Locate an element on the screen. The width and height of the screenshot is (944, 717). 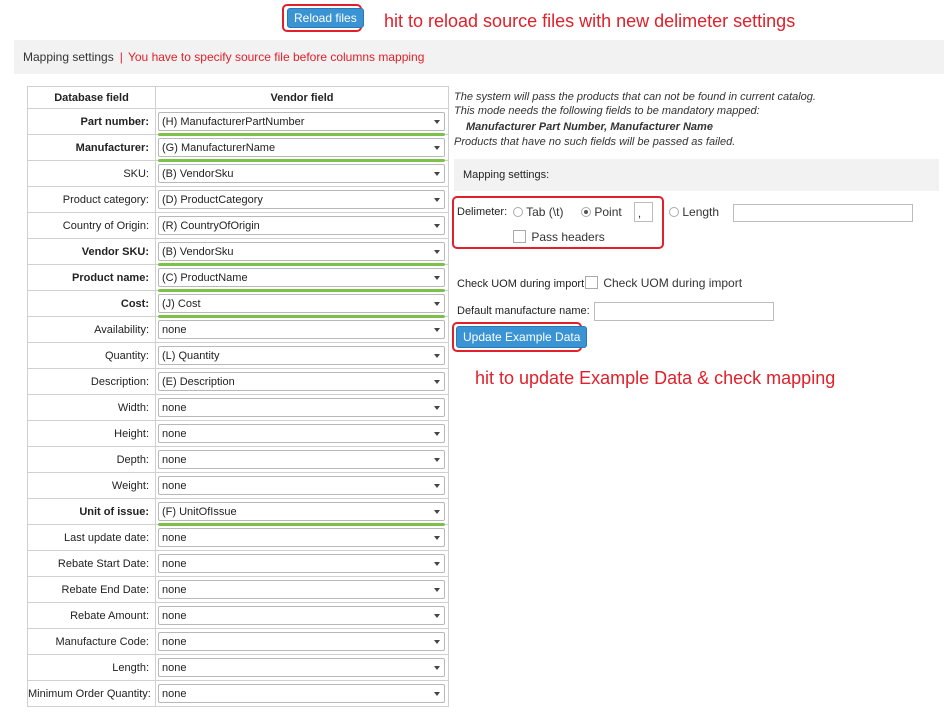
database-field-label: Weight: is located at coordinates (91, 485).